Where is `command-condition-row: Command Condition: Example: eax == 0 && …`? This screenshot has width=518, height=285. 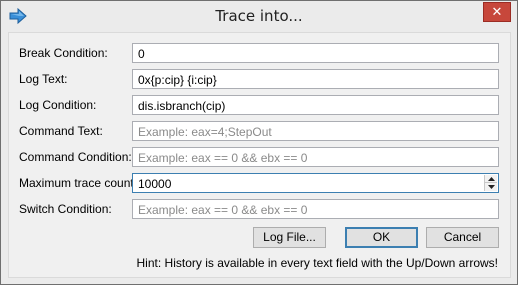 command-condition-row: Command Condition: Example: eax == 0 && … is located at coordinates (260, 157).